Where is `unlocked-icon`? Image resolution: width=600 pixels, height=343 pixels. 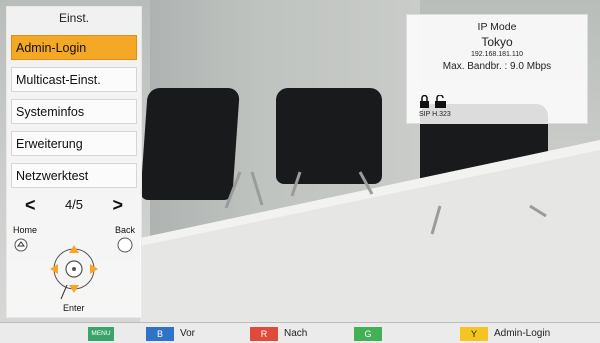
unlocked-icon is located at coordinates (440, 101).